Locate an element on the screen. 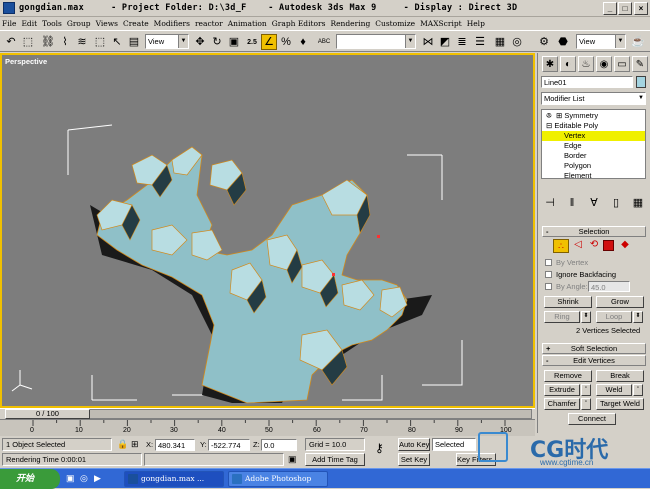  set-key-button: Set Key is located at coordinates (414, 459).